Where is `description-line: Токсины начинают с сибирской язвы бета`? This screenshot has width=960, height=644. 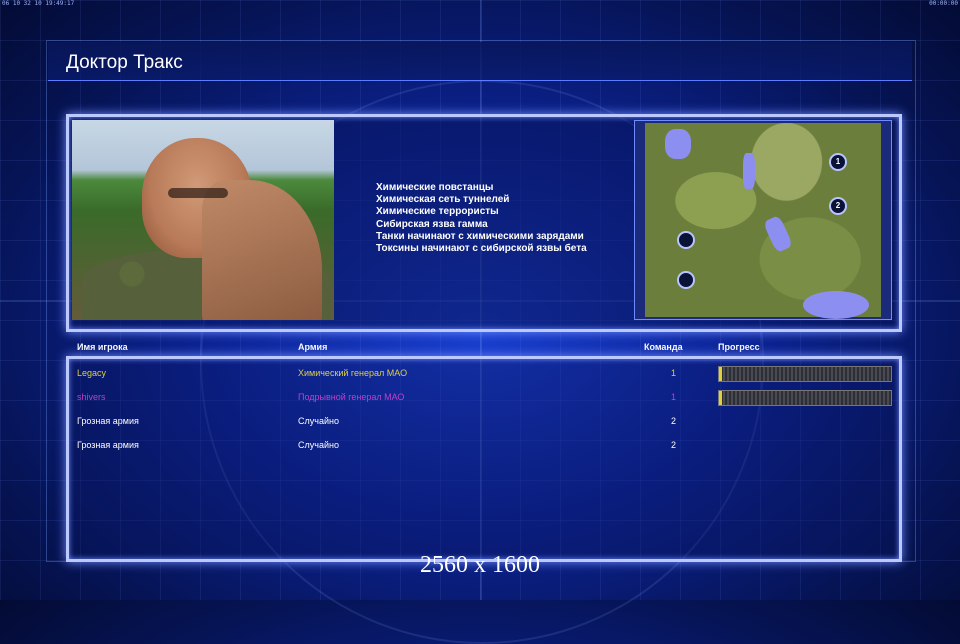
description-line: Токсины начинают с сибирской язвы бета is located at coordinates (481, 249).